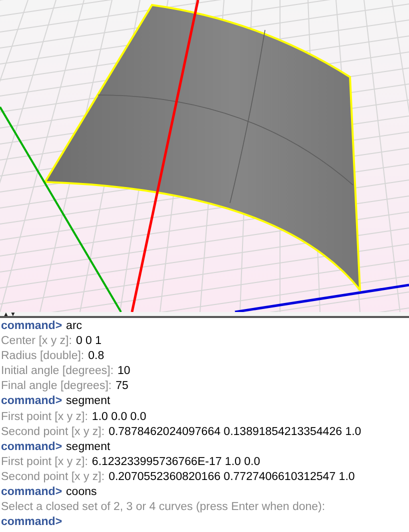  Describe the element at coordinates (81, 492) in the screenshot. I see `command-text: coons` at that location.